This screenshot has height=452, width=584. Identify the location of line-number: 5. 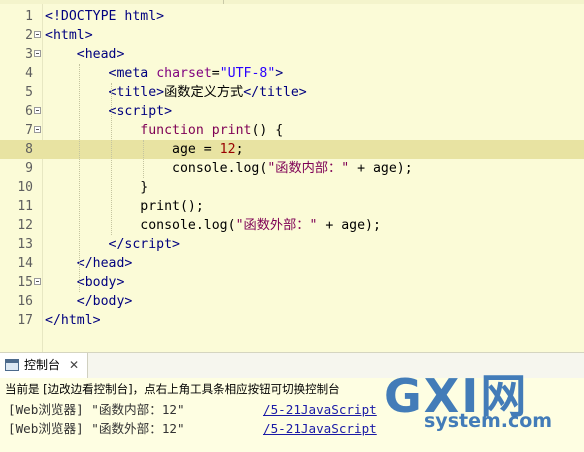
(29, 92).